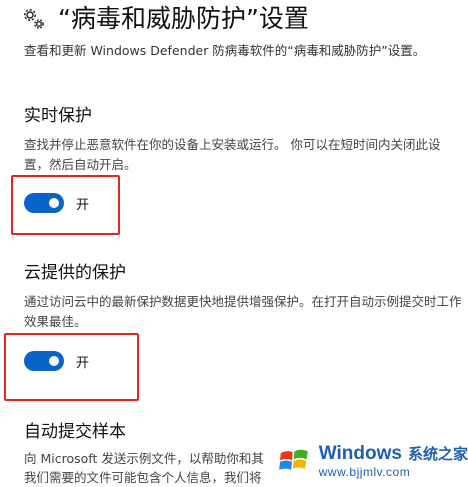 This screenshot has width=468, height=487. I want to click on watermark-text: Windows 系统之家 www.bjjmlv.com, so click(393, 461).